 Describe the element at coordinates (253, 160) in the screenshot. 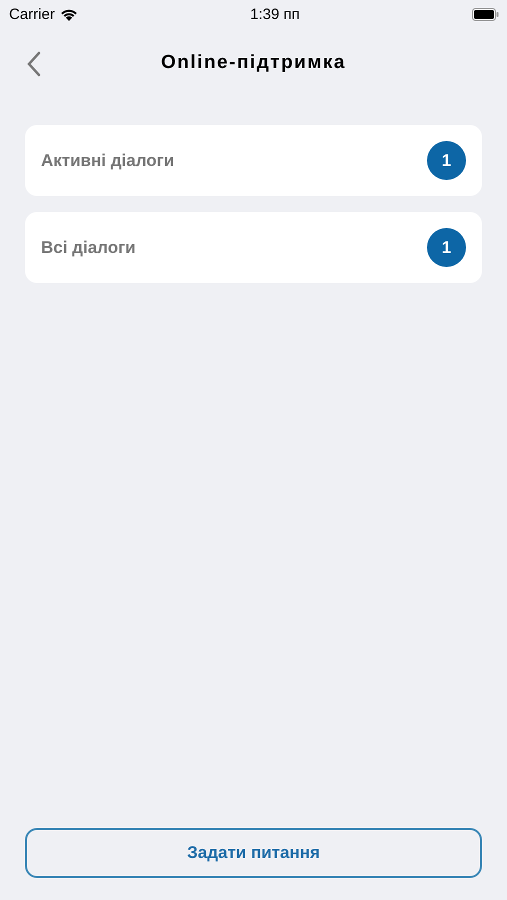

I see `dialog-list-item: Активні діалоги 1` at that location.